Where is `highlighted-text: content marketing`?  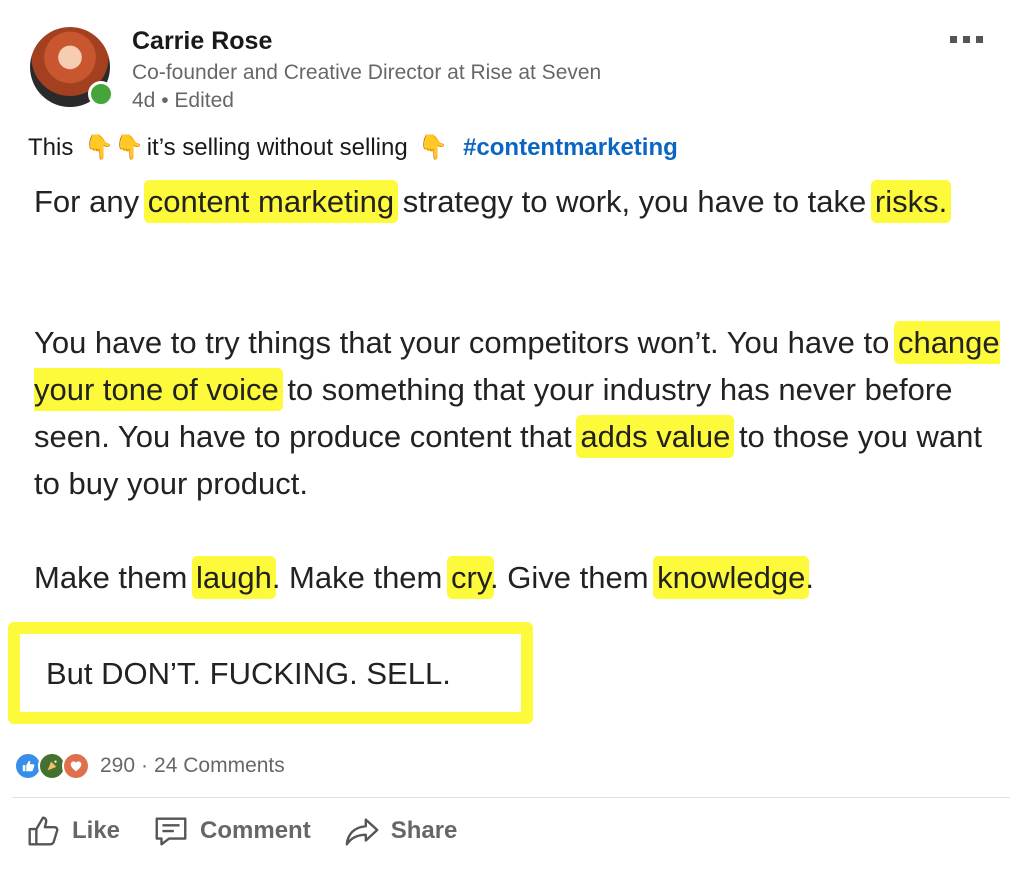
highlighted-text: content marketing is located at coordinates (271, 201).